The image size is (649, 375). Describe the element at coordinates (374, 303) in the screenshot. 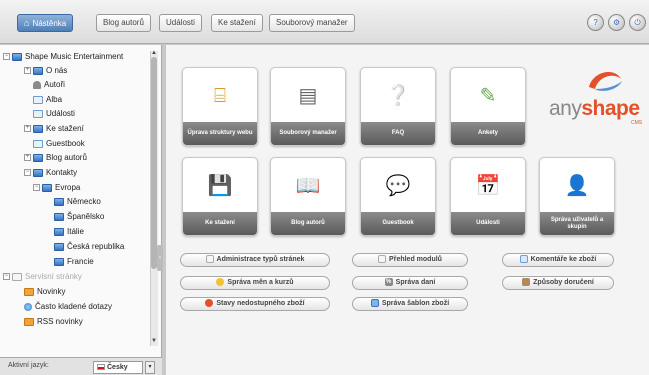

I see `template-icon` at that location.